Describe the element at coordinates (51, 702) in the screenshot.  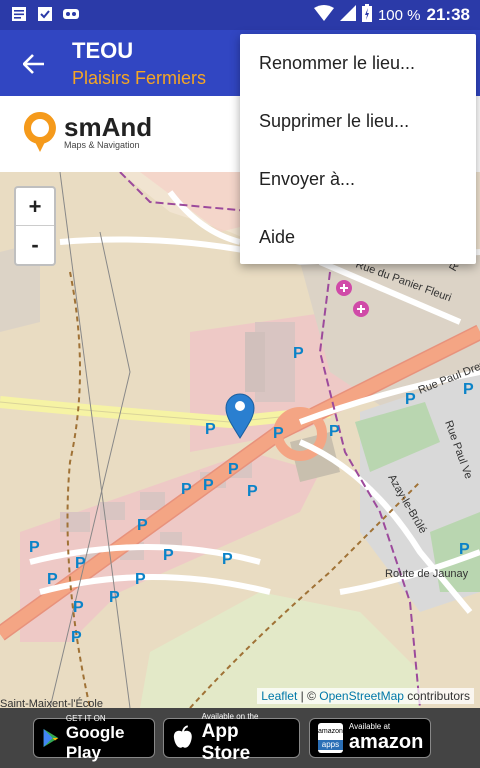
I see `street-label: Saint-Maixent-l'École` at that location.